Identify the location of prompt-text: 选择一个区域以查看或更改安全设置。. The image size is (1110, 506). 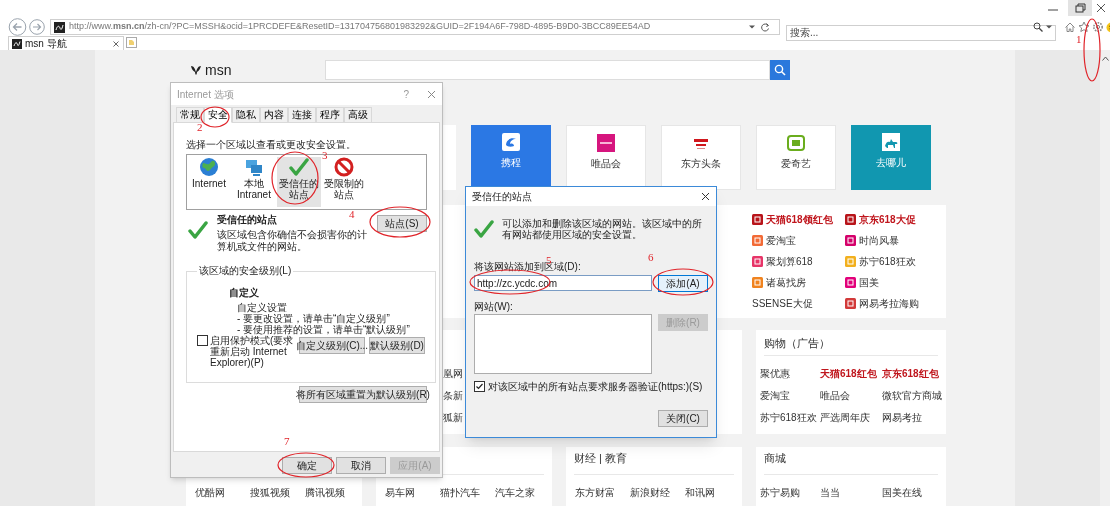
(271, 145).